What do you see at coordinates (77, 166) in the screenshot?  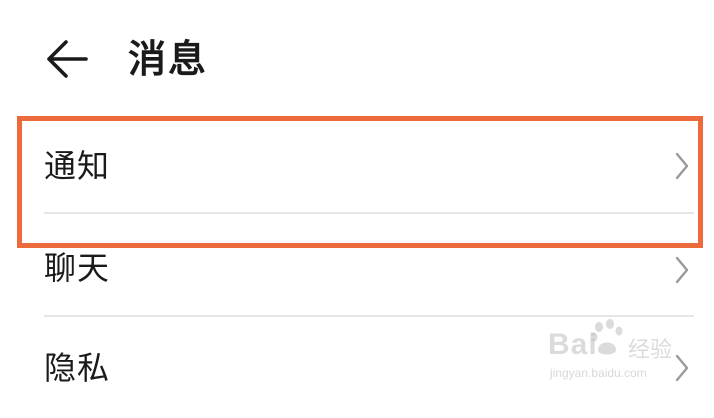 I see `list-item-label: 通知` at bounding box center [77, 166].